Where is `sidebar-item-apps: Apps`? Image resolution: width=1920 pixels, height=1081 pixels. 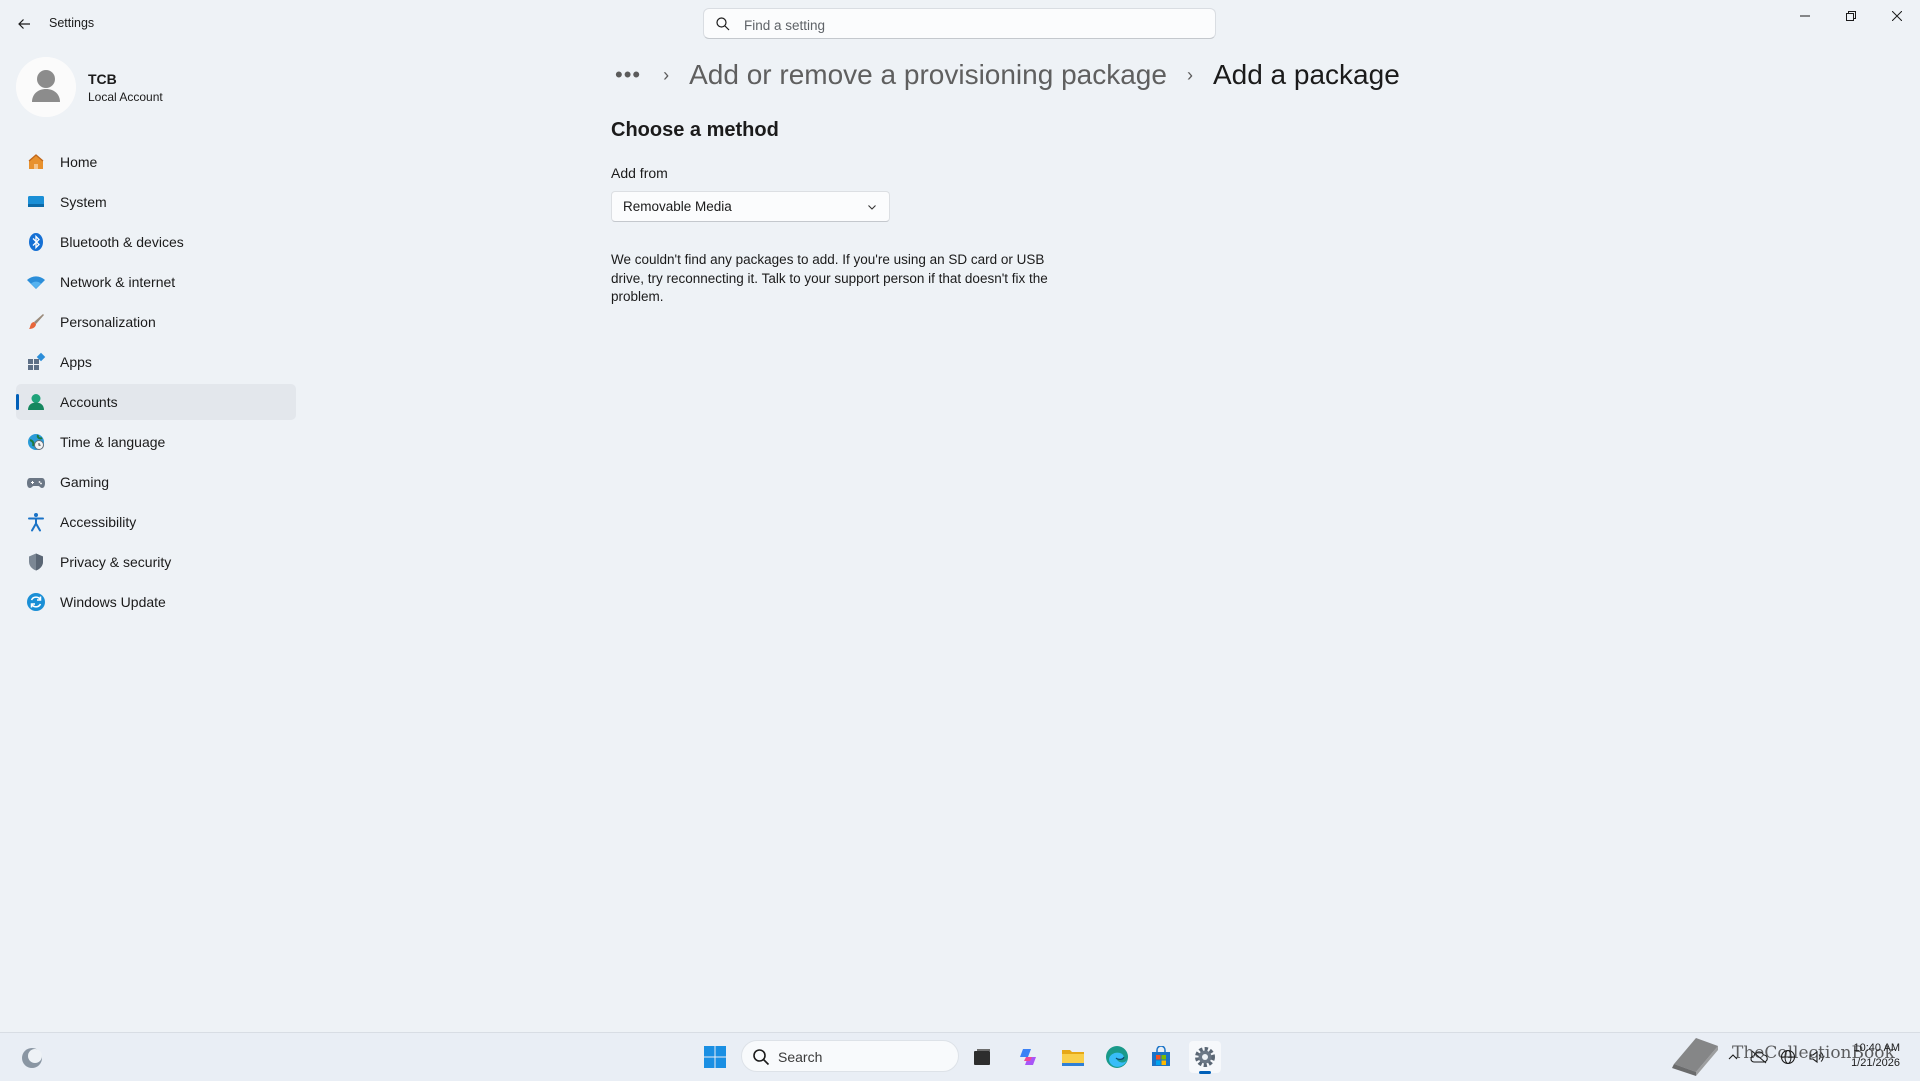 sidebar-item-apps: Apps is located at coordinates (156, 362).